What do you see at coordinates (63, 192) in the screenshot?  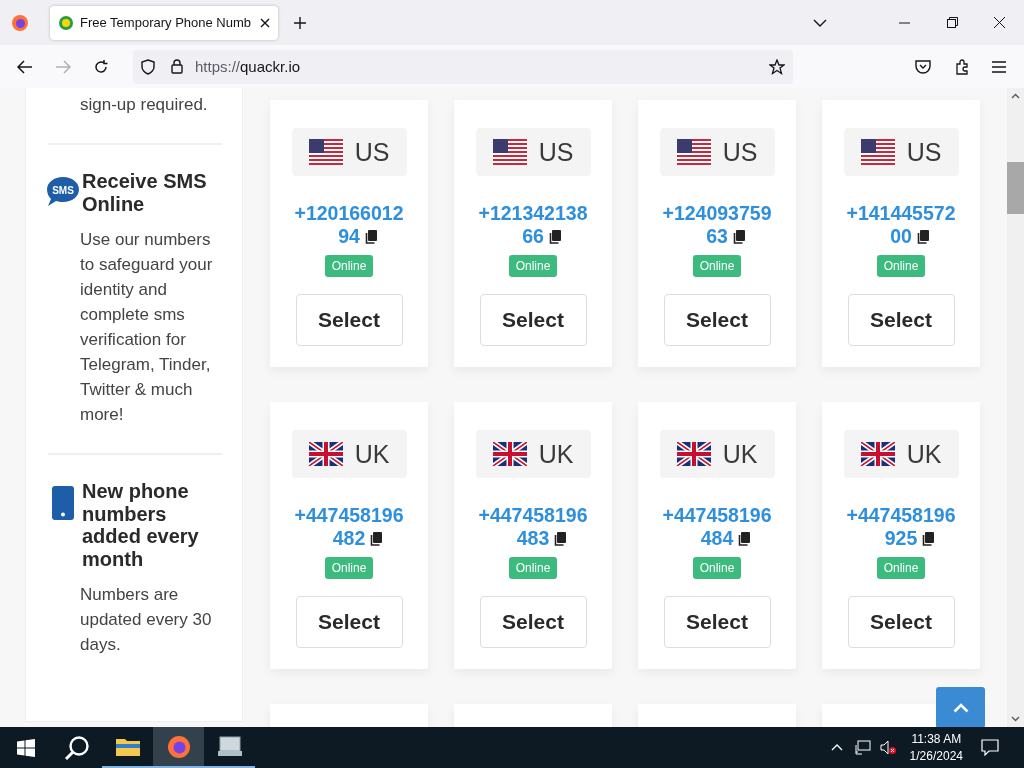 I see `sms-bubble-icon: SMS` at bounding box center [63, 192].